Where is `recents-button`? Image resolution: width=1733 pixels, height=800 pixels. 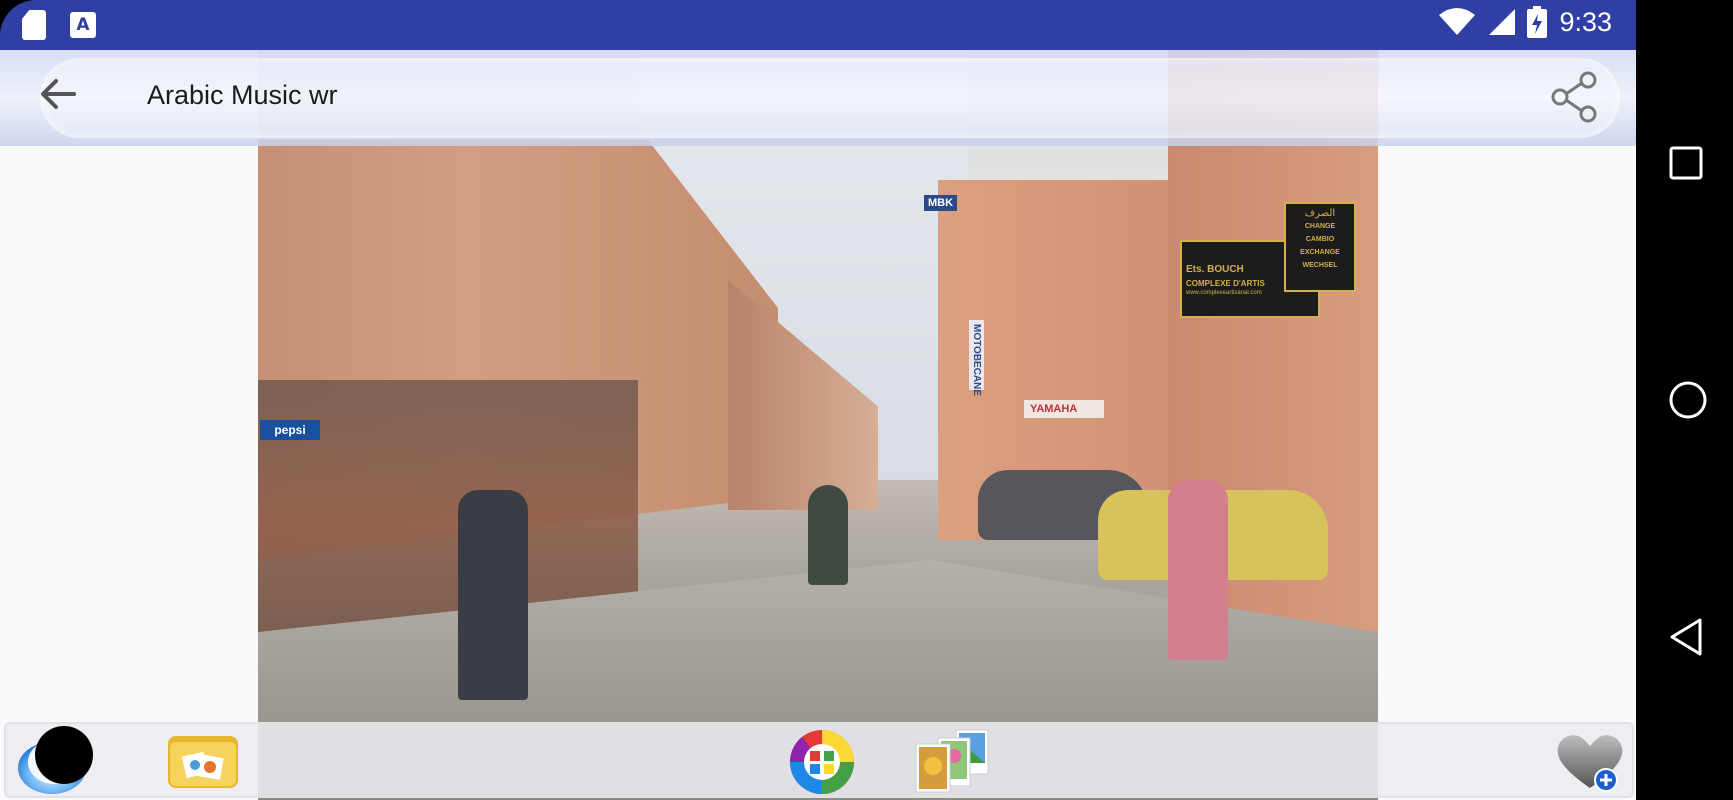
recents-button is located at coordinates (1686, 165).